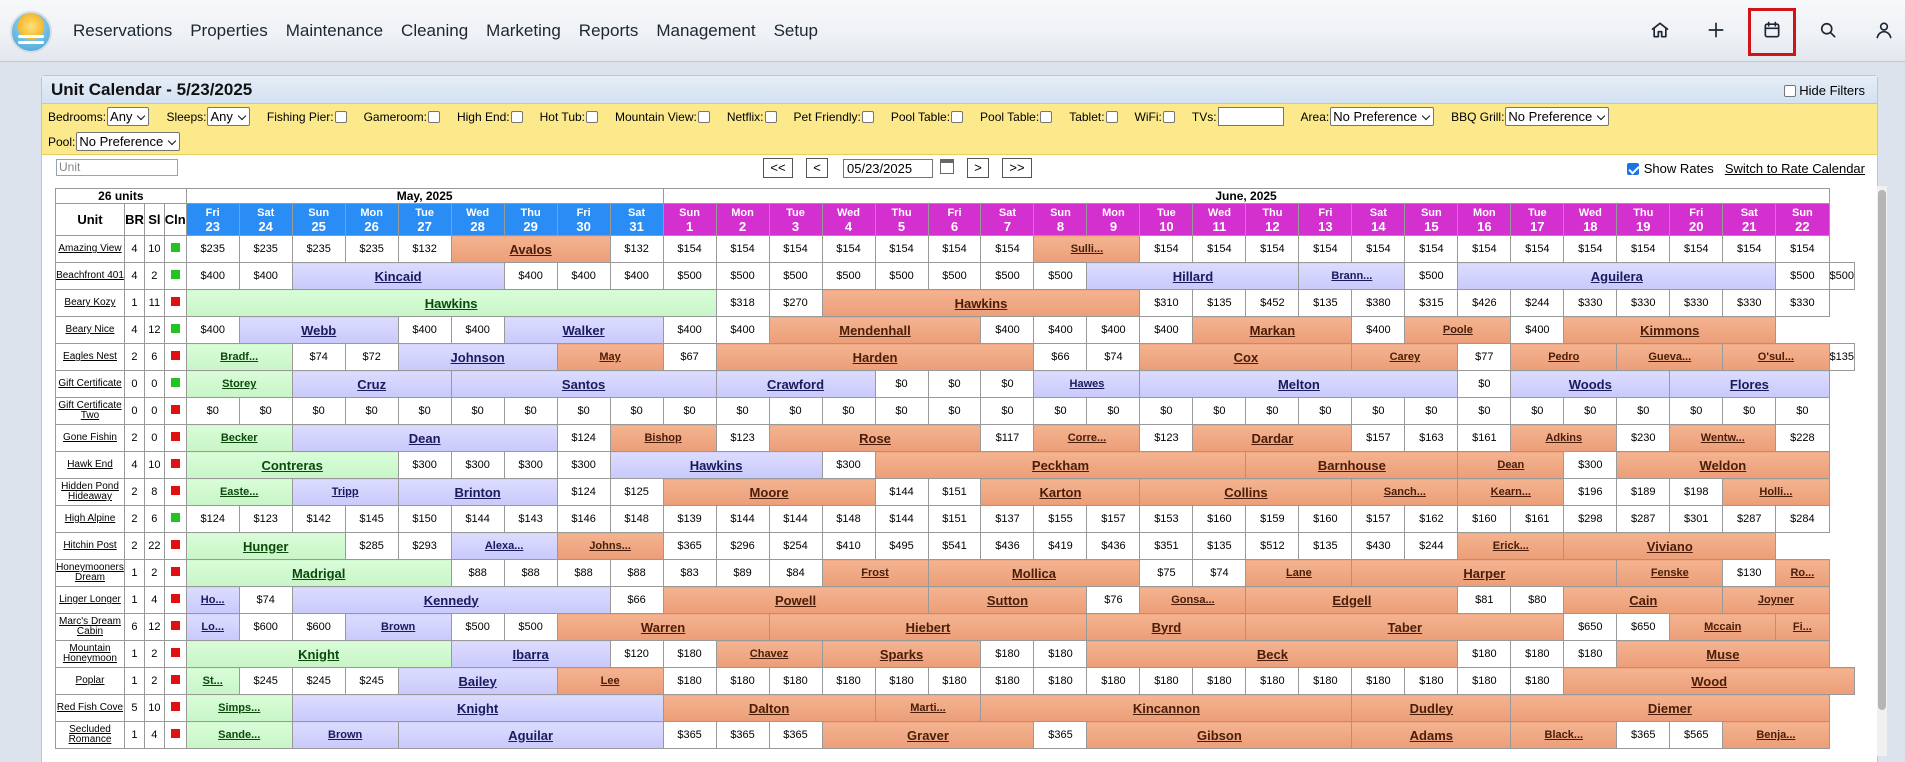  What do you see at coordinates (888, 168) in the screenshot?
I see `date-input: 05/23/2025` at bounding box center [888, 168].